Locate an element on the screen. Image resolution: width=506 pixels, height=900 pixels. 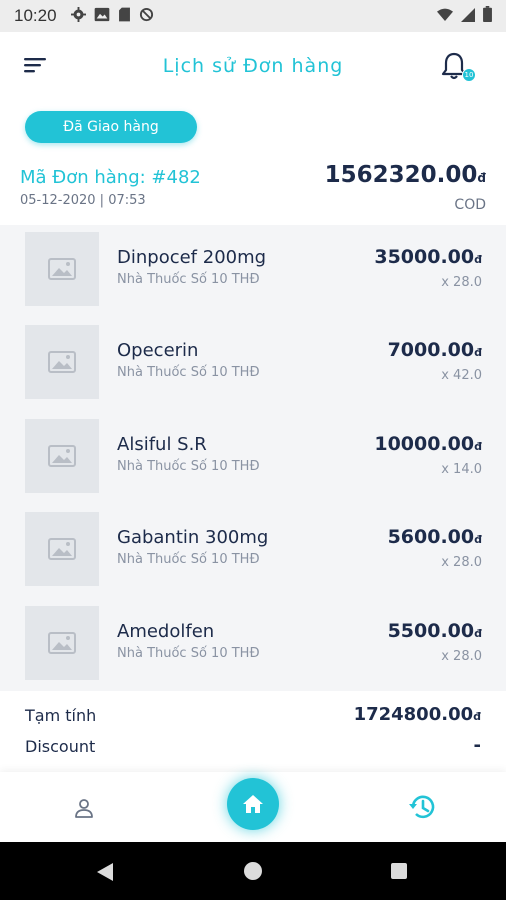
sync-off-icon is located at coordinates (146, 16).